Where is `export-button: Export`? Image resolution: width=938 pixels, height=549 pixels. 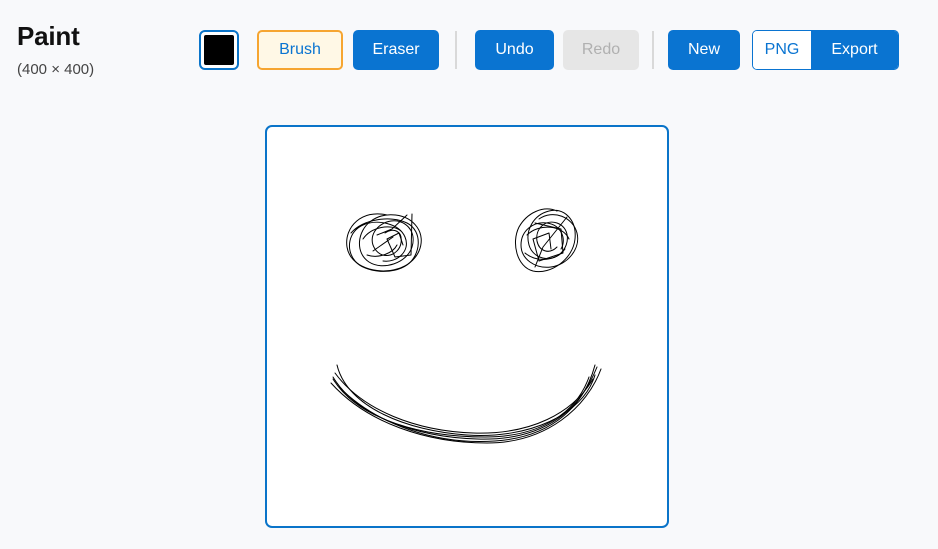
export-button: Export is located at coordinates (854, 50).